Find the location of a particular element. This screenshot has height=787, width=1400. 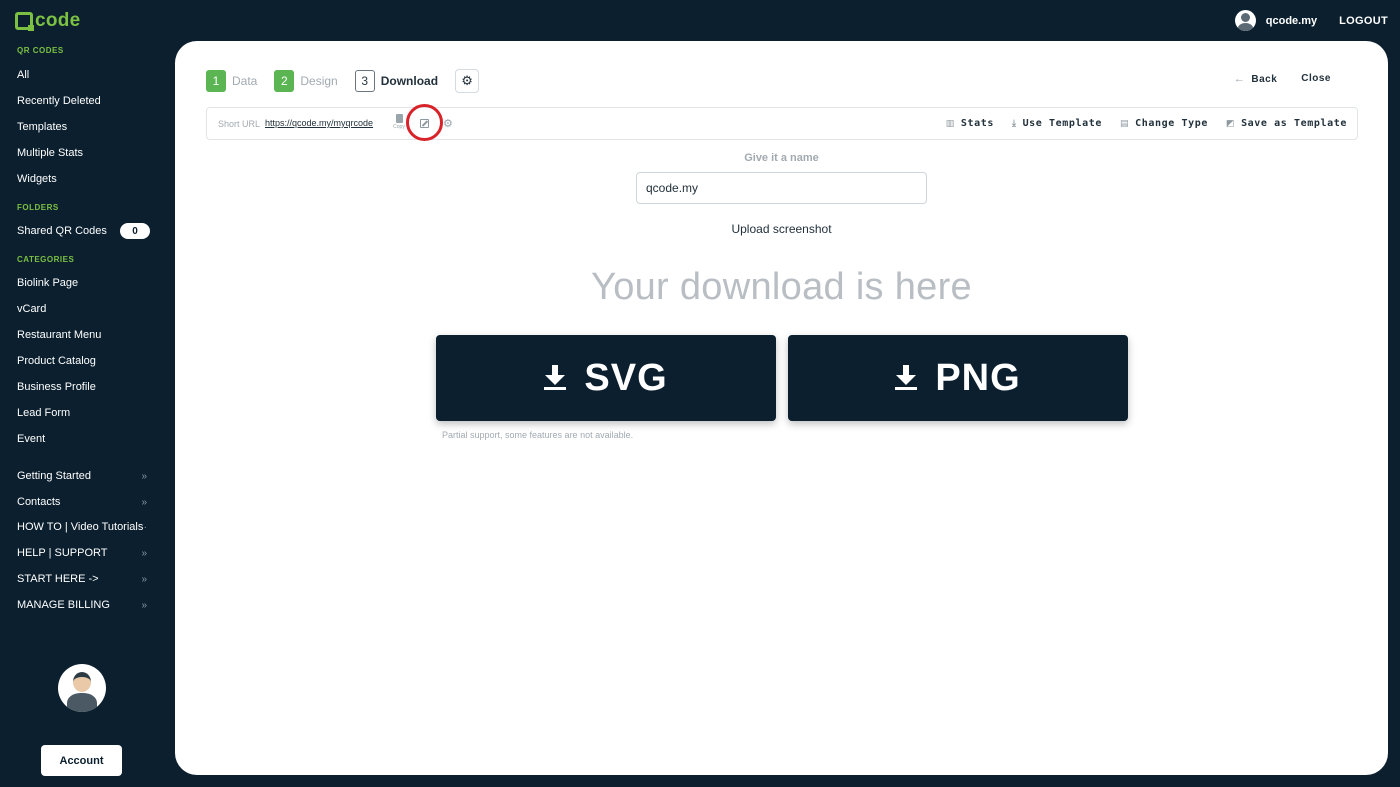

step-label: Data is located at coordinates (245, 81).